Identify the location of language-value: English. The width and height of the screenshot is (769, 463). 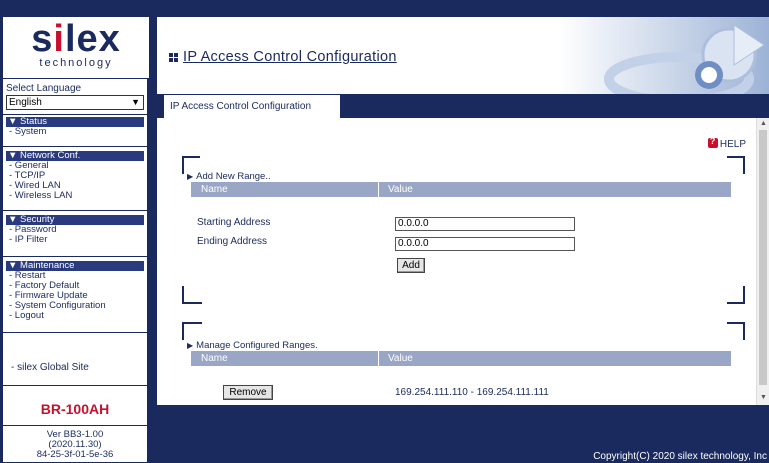
(25, 102).